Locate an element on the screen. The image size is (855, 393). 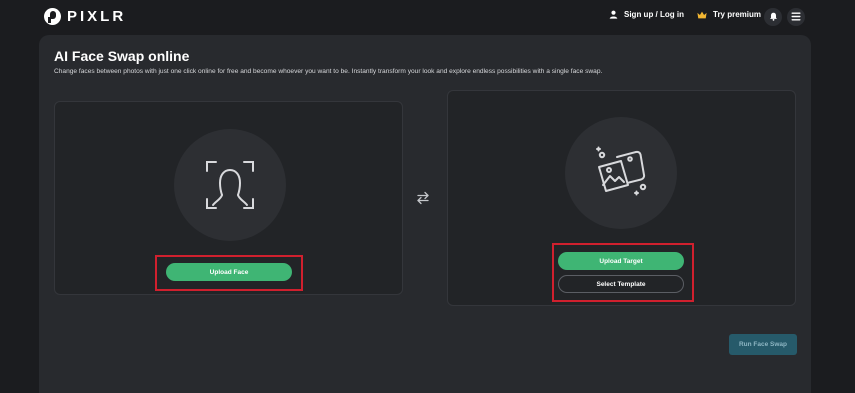
signup-login-link: Sign up / Log in is located at coordinates (646, 14).